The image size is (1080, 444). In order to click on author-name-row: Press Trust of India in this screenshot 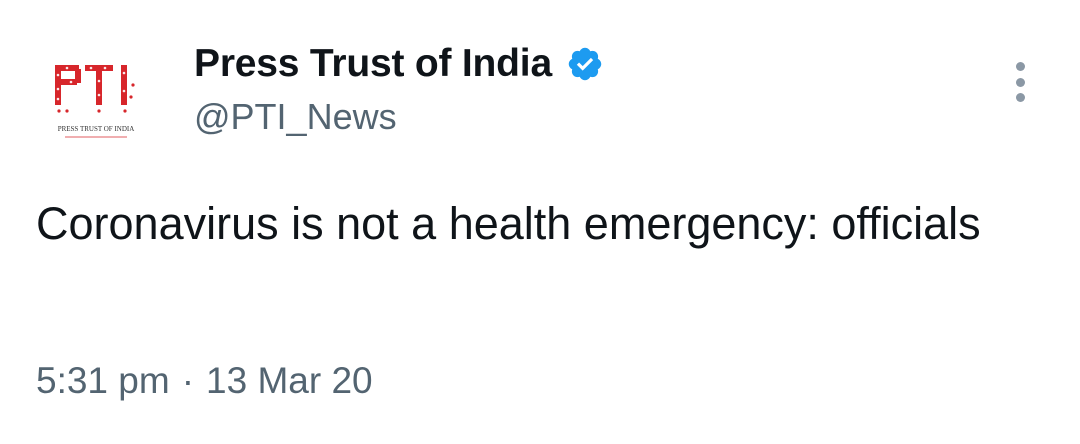, I will do `click(399, 64)`.